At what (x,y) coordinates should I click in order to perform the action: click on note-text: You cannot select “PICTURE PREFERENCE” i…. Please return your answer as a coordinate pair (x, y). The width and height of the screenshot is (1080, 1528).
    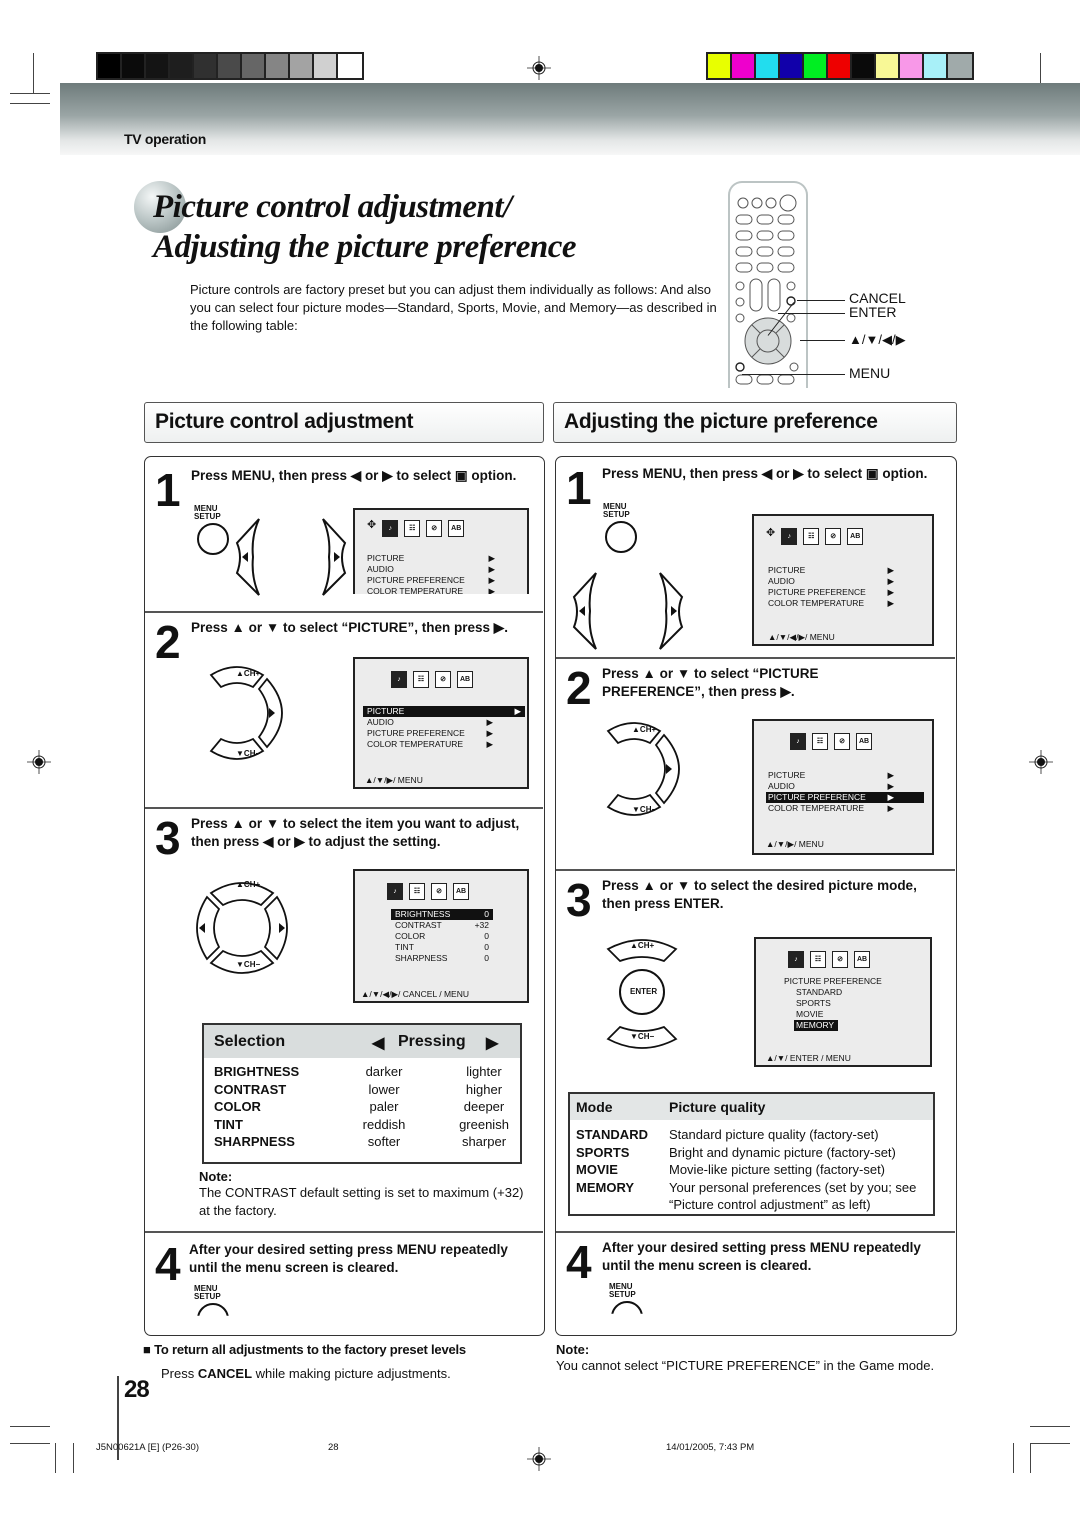
    Looking at the image, I should click on (745, 1365).